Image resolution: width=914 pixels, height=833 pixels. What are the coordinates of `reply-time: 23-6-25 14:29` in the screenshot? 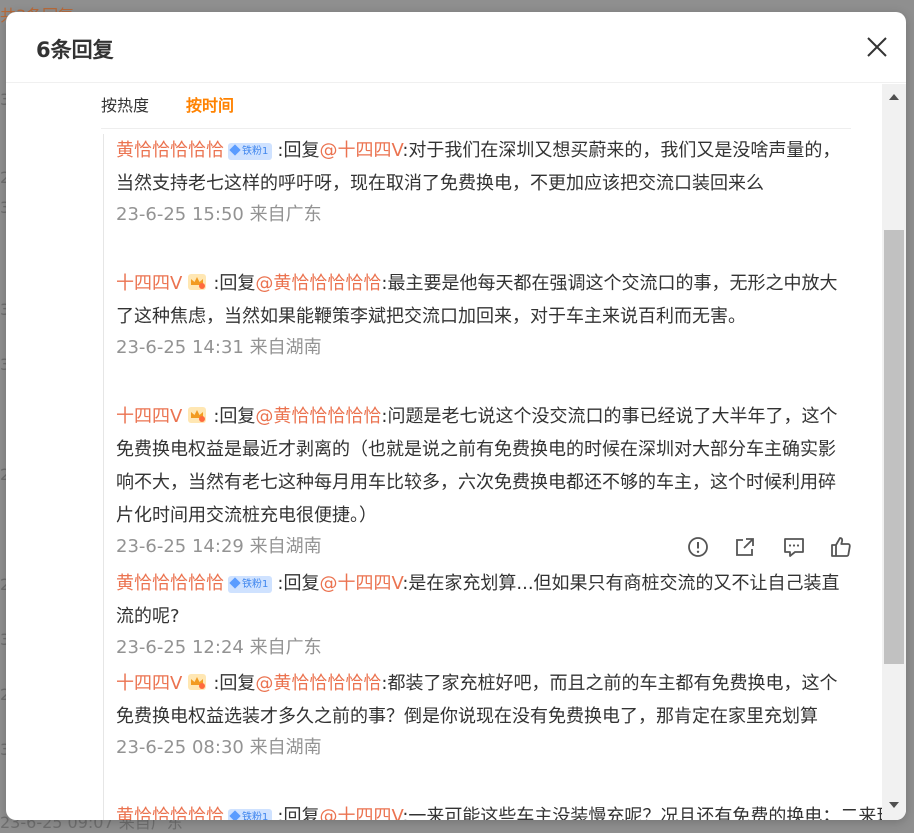 It's located at (180, 546).